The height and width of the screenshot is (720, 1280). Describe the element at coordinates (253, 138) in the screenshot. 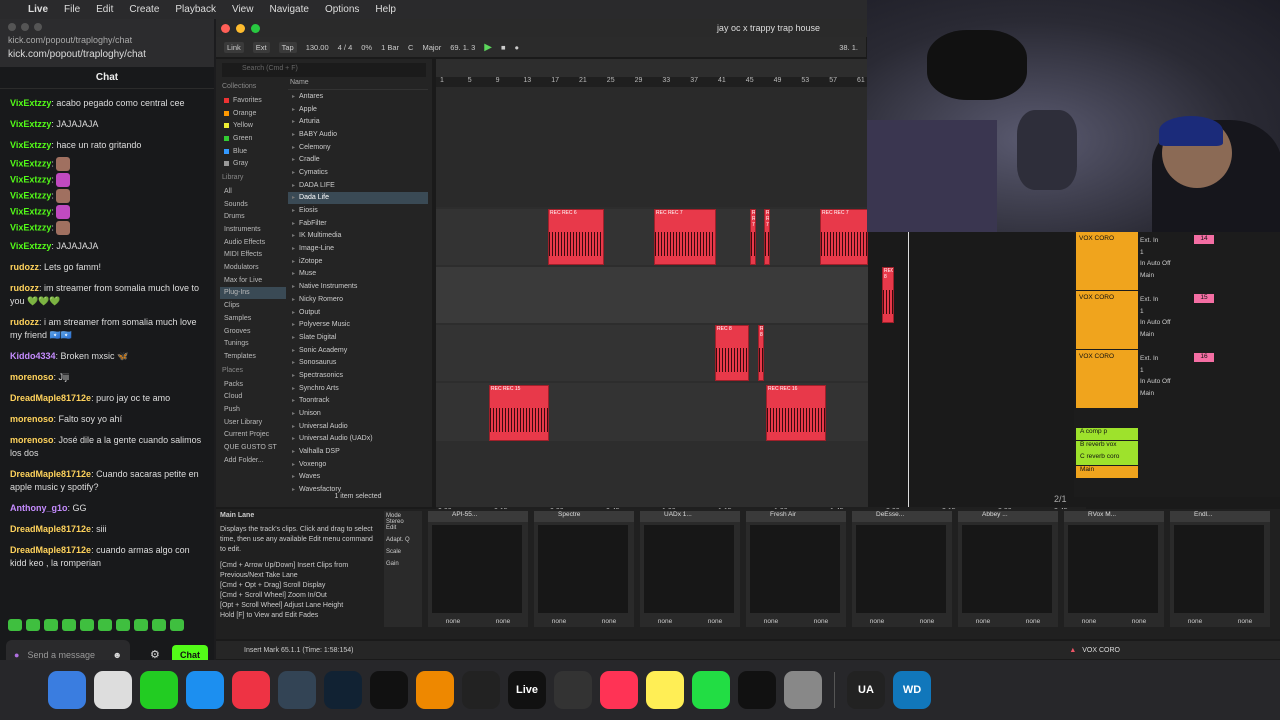

I see `collection-green: Green` at that location.